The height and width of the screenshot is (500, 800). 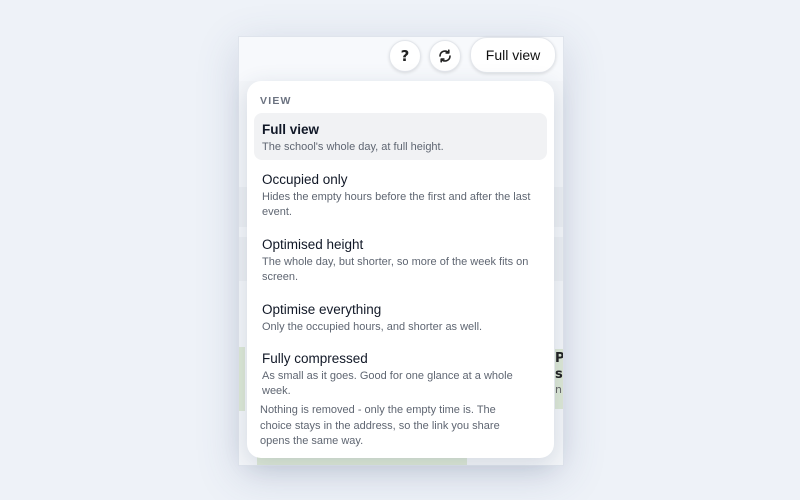 I want to click on background-event, so click(x=242, y=379).